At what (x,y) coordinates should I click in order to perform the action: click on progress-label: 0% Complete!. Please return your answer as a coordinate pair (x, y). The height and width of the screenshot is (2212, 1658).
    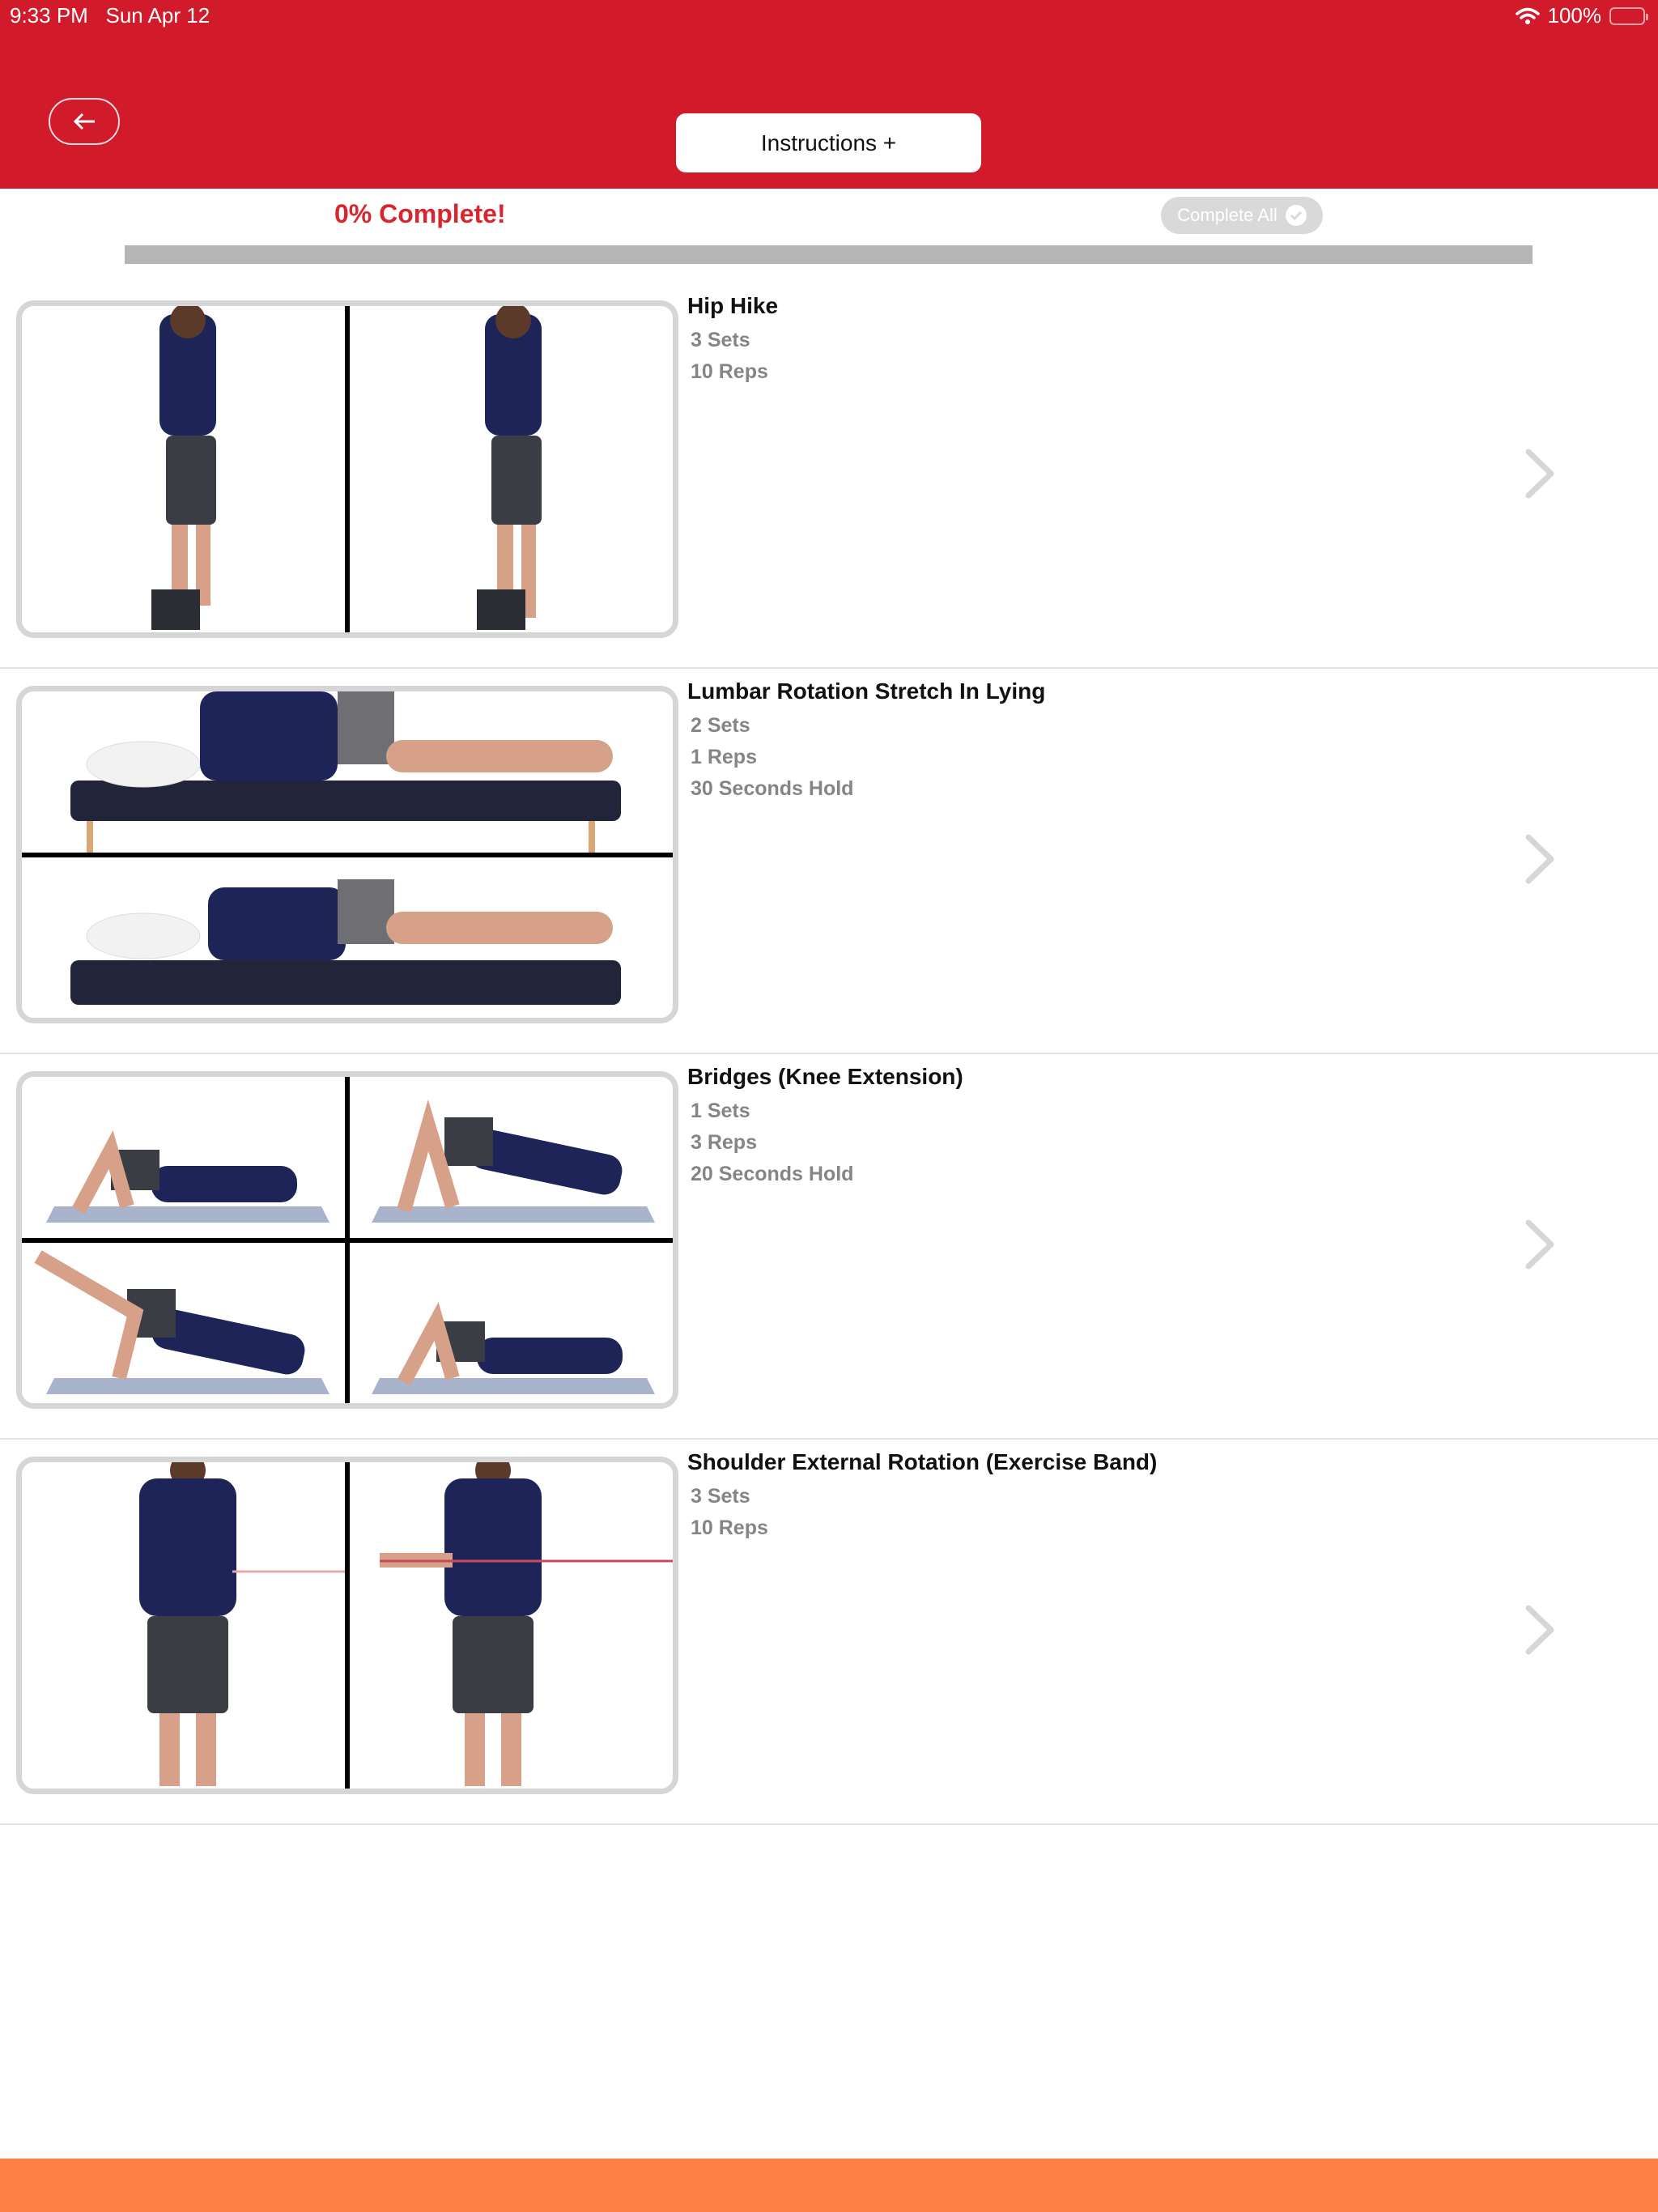
    Looking at the image, I should click on (420, 213).